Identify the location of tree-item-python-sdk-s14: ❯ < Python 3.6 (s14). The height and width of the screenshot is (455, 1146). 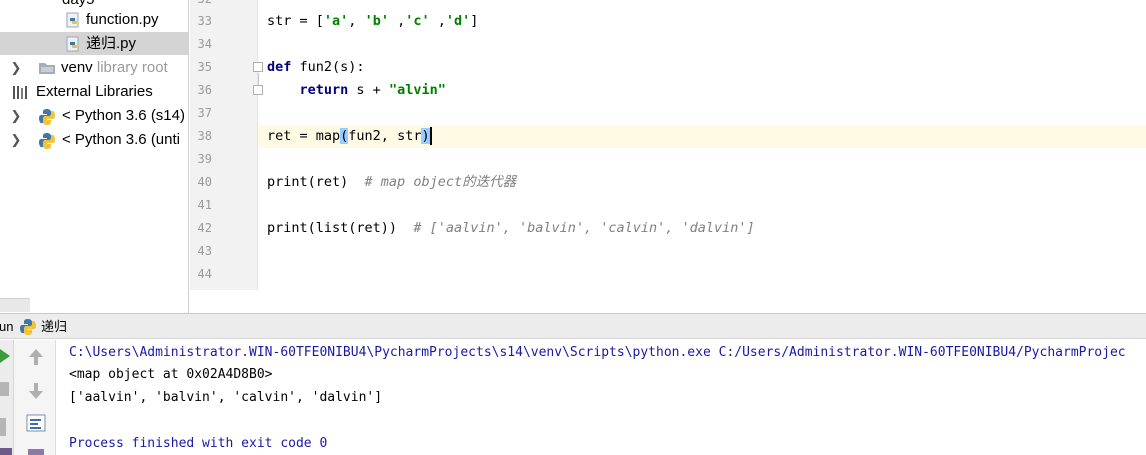
(94, 115).